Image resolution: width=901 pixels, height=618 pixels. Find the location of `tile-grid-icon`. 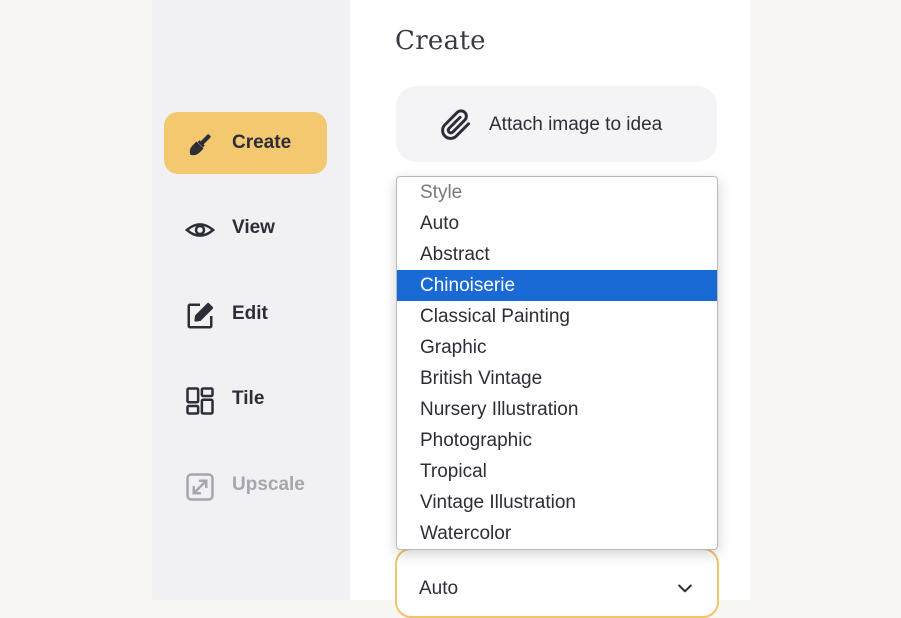

tile-grid-icon is located at coordinates (200, 401).